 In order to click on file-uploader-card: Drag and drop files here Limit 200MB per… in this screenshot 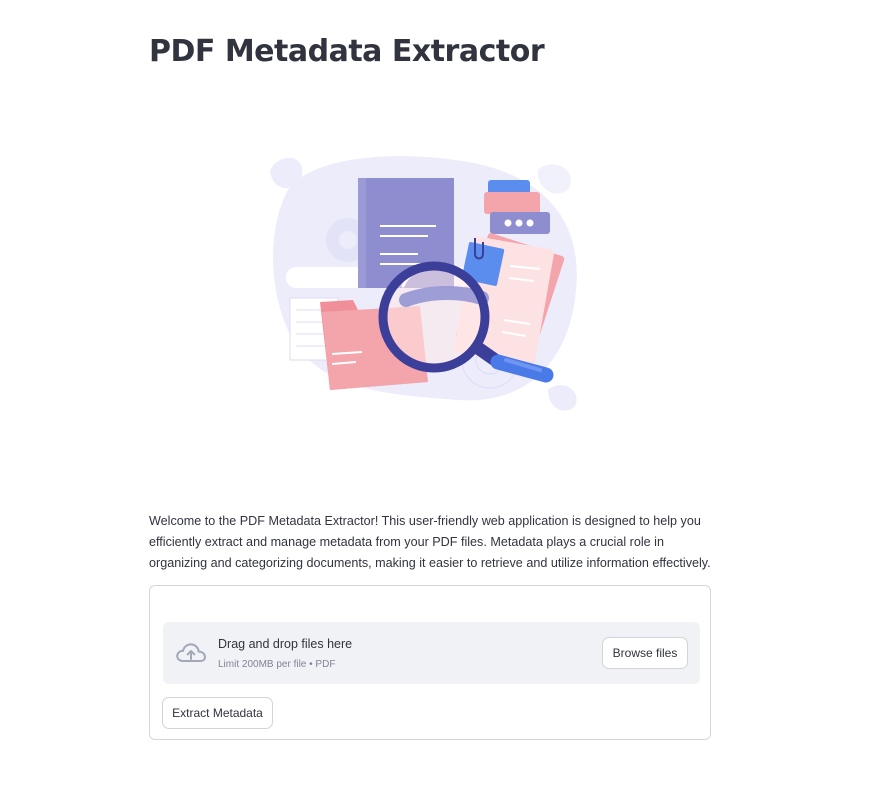, I will do `click(430, 662)`.